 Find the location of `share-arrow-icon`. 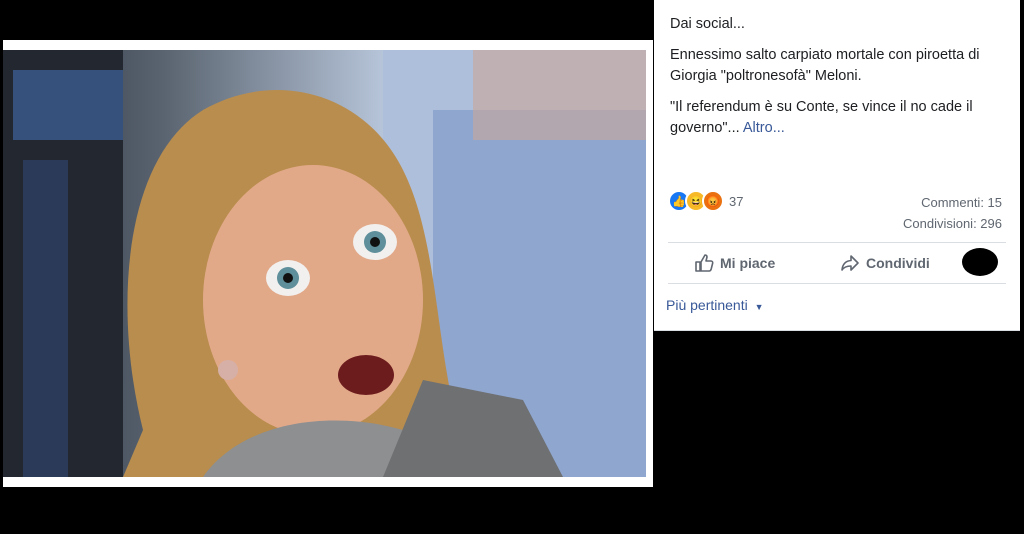

share-arrow-icon is located at coordinates (850, 263).